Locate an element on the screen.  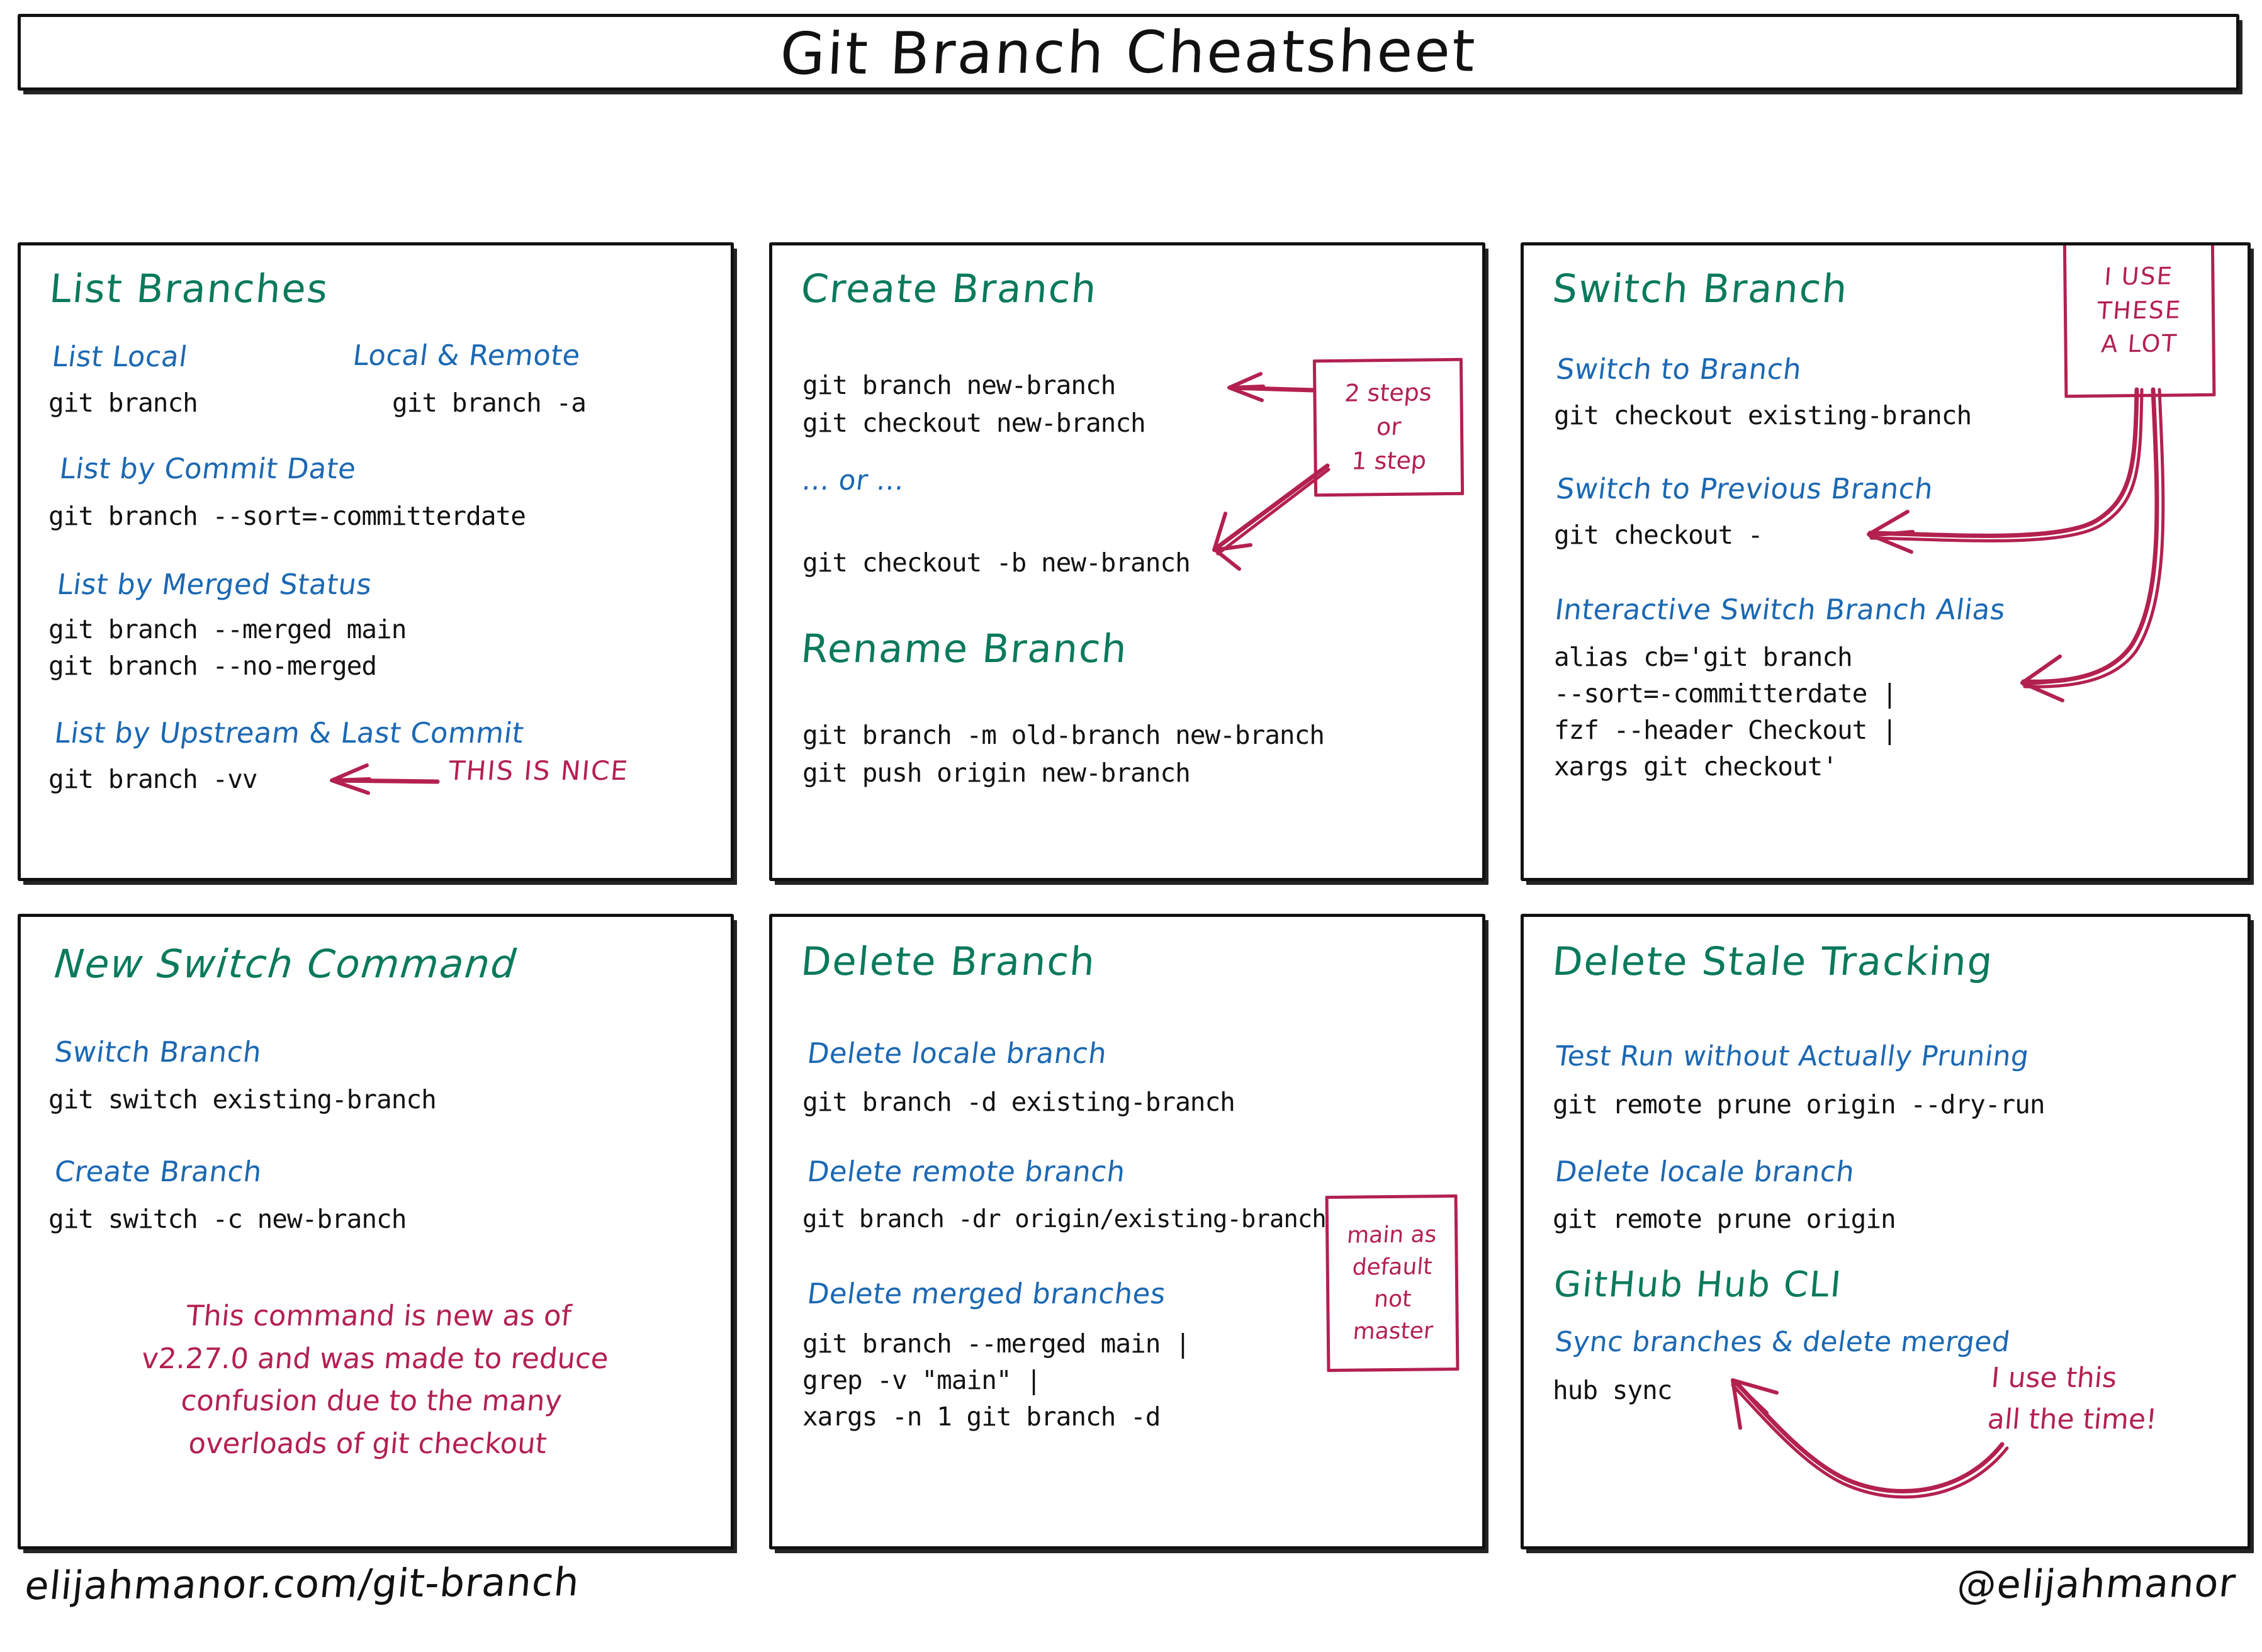
code-alias-4: xargs git checkout' is located at coordinates (1696, 766).